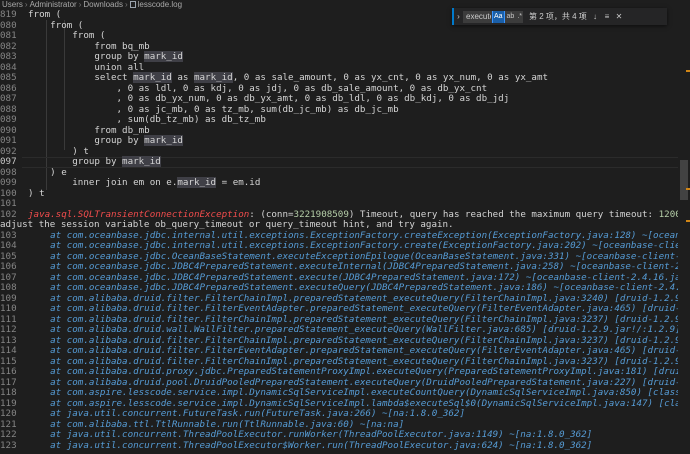 Image resolution: width=690 pixels, height=454 pixels. Describe the element at coordinates (583, 16) in the screenshot. I see `previous-match-icon: ↑` at that location.